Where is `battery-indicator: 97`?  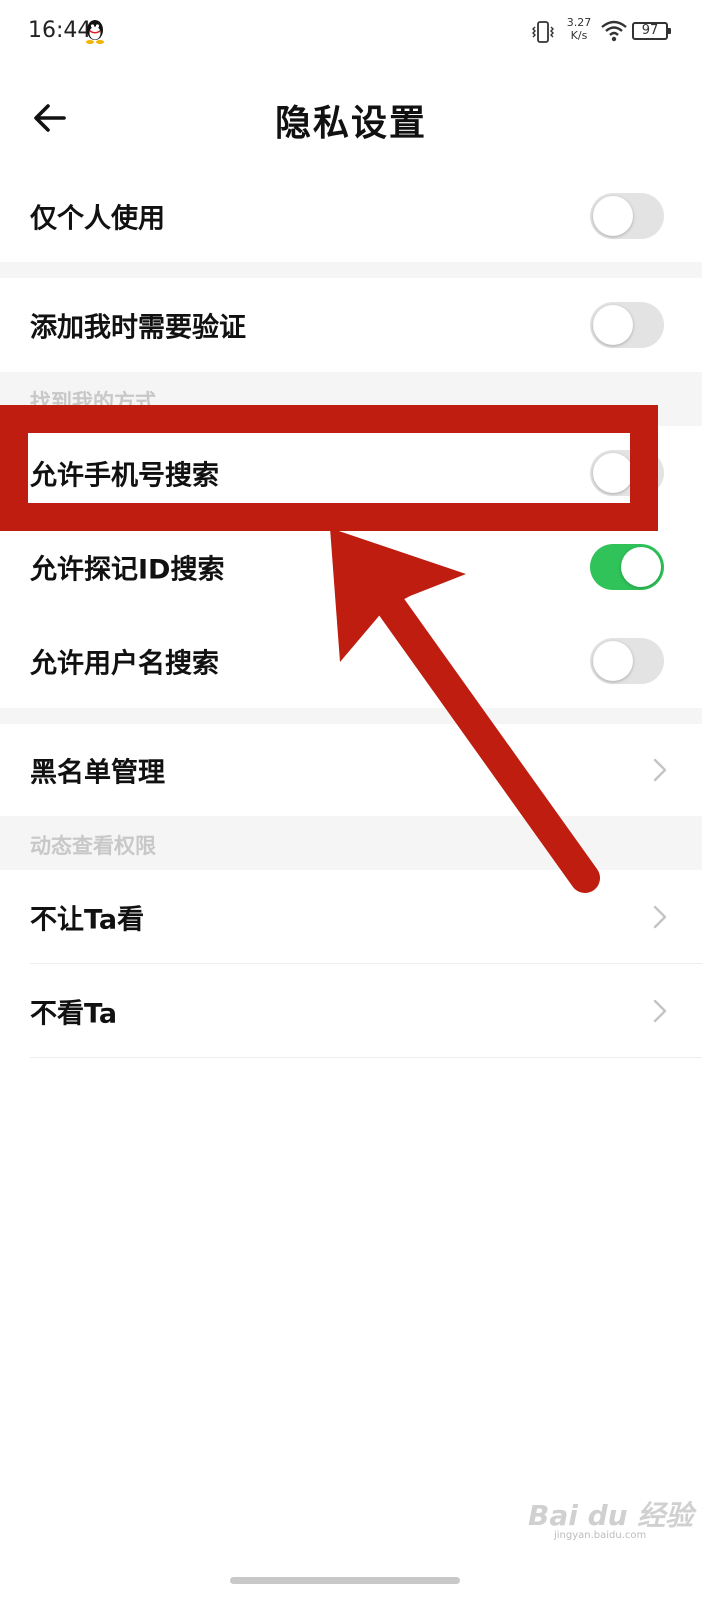
battery-indicator: 97 is located at coordinates (651, 31).